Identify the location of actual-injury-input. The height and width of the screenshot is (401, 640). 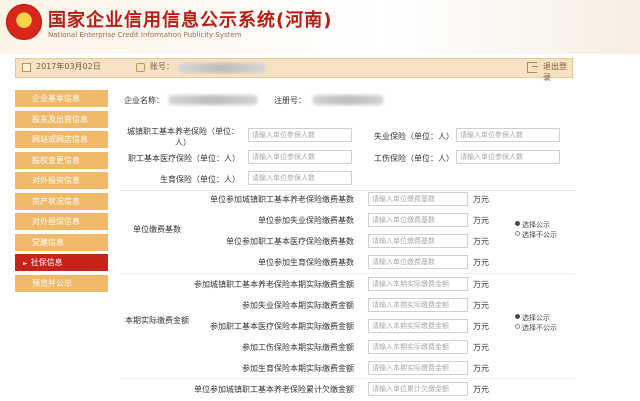
(418, 347).